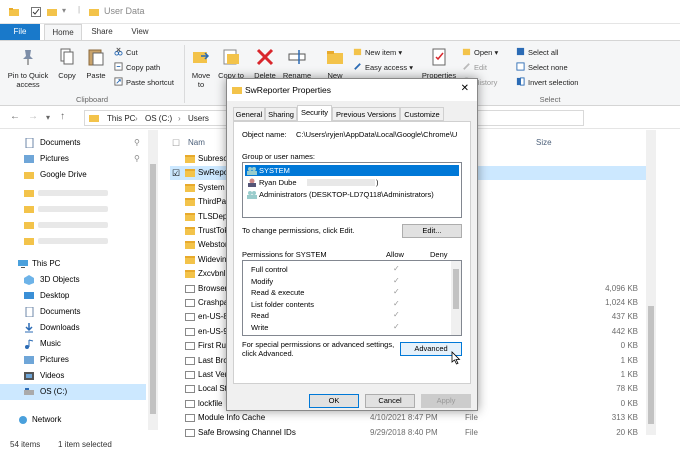 The height and width of the screenshot is (451, 680). What do you see at coordinates (67, 63) in the screenshot?
I see `copy-button: Copy` at bounding box center [67, 63].